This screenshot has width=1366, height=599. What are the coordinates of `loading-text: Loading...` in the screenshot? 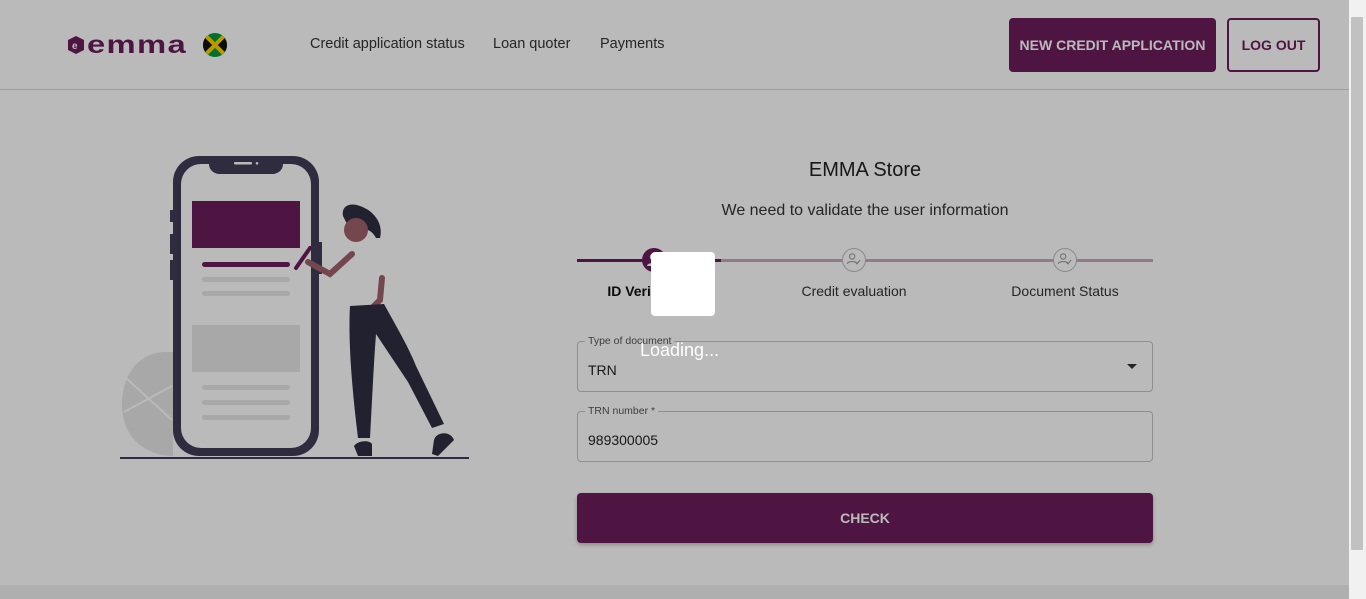 It's located at (680, 350).